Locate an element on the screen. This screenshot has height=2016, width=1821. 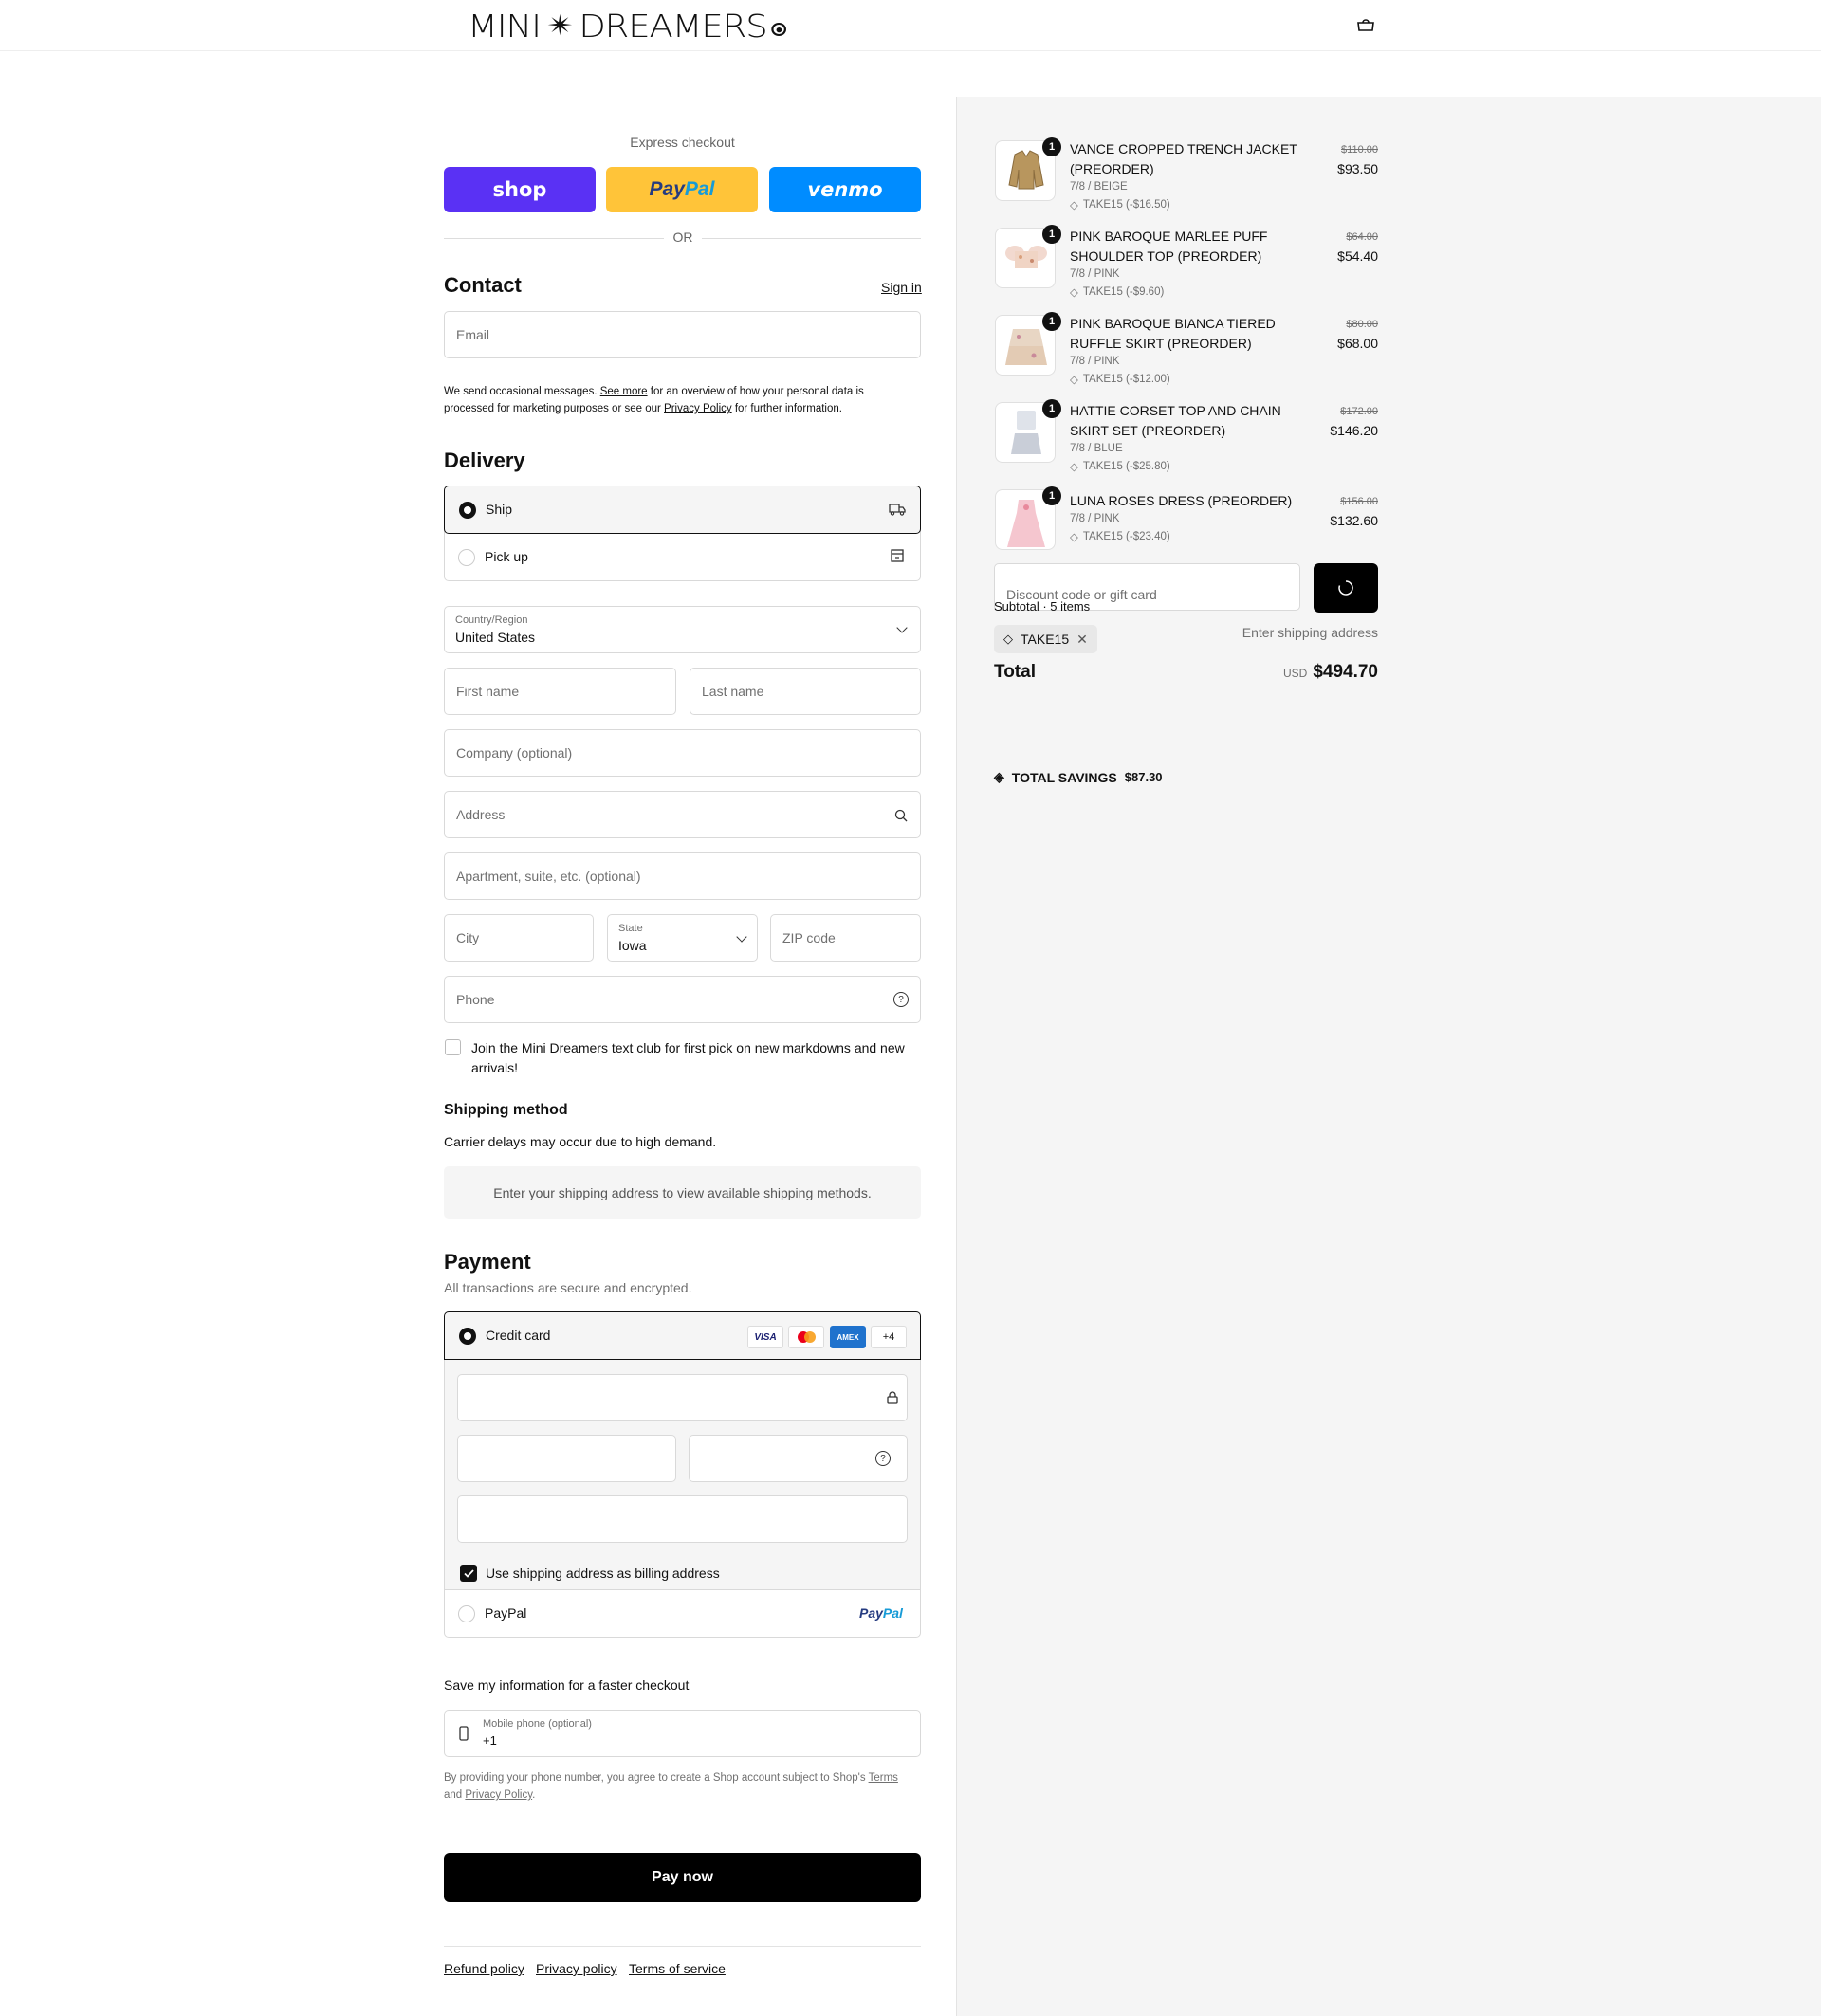
paypal-button: Pay Pal is located at coordinates (682, 189).